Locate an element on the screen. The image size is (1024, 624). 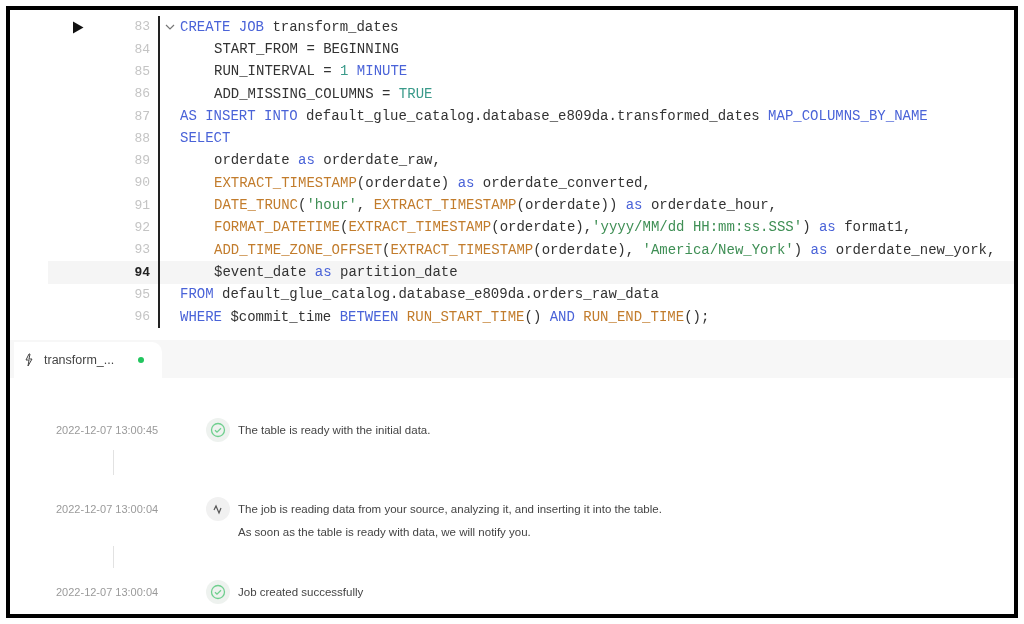
line-number: 90 is located at coordinates (141, 183).